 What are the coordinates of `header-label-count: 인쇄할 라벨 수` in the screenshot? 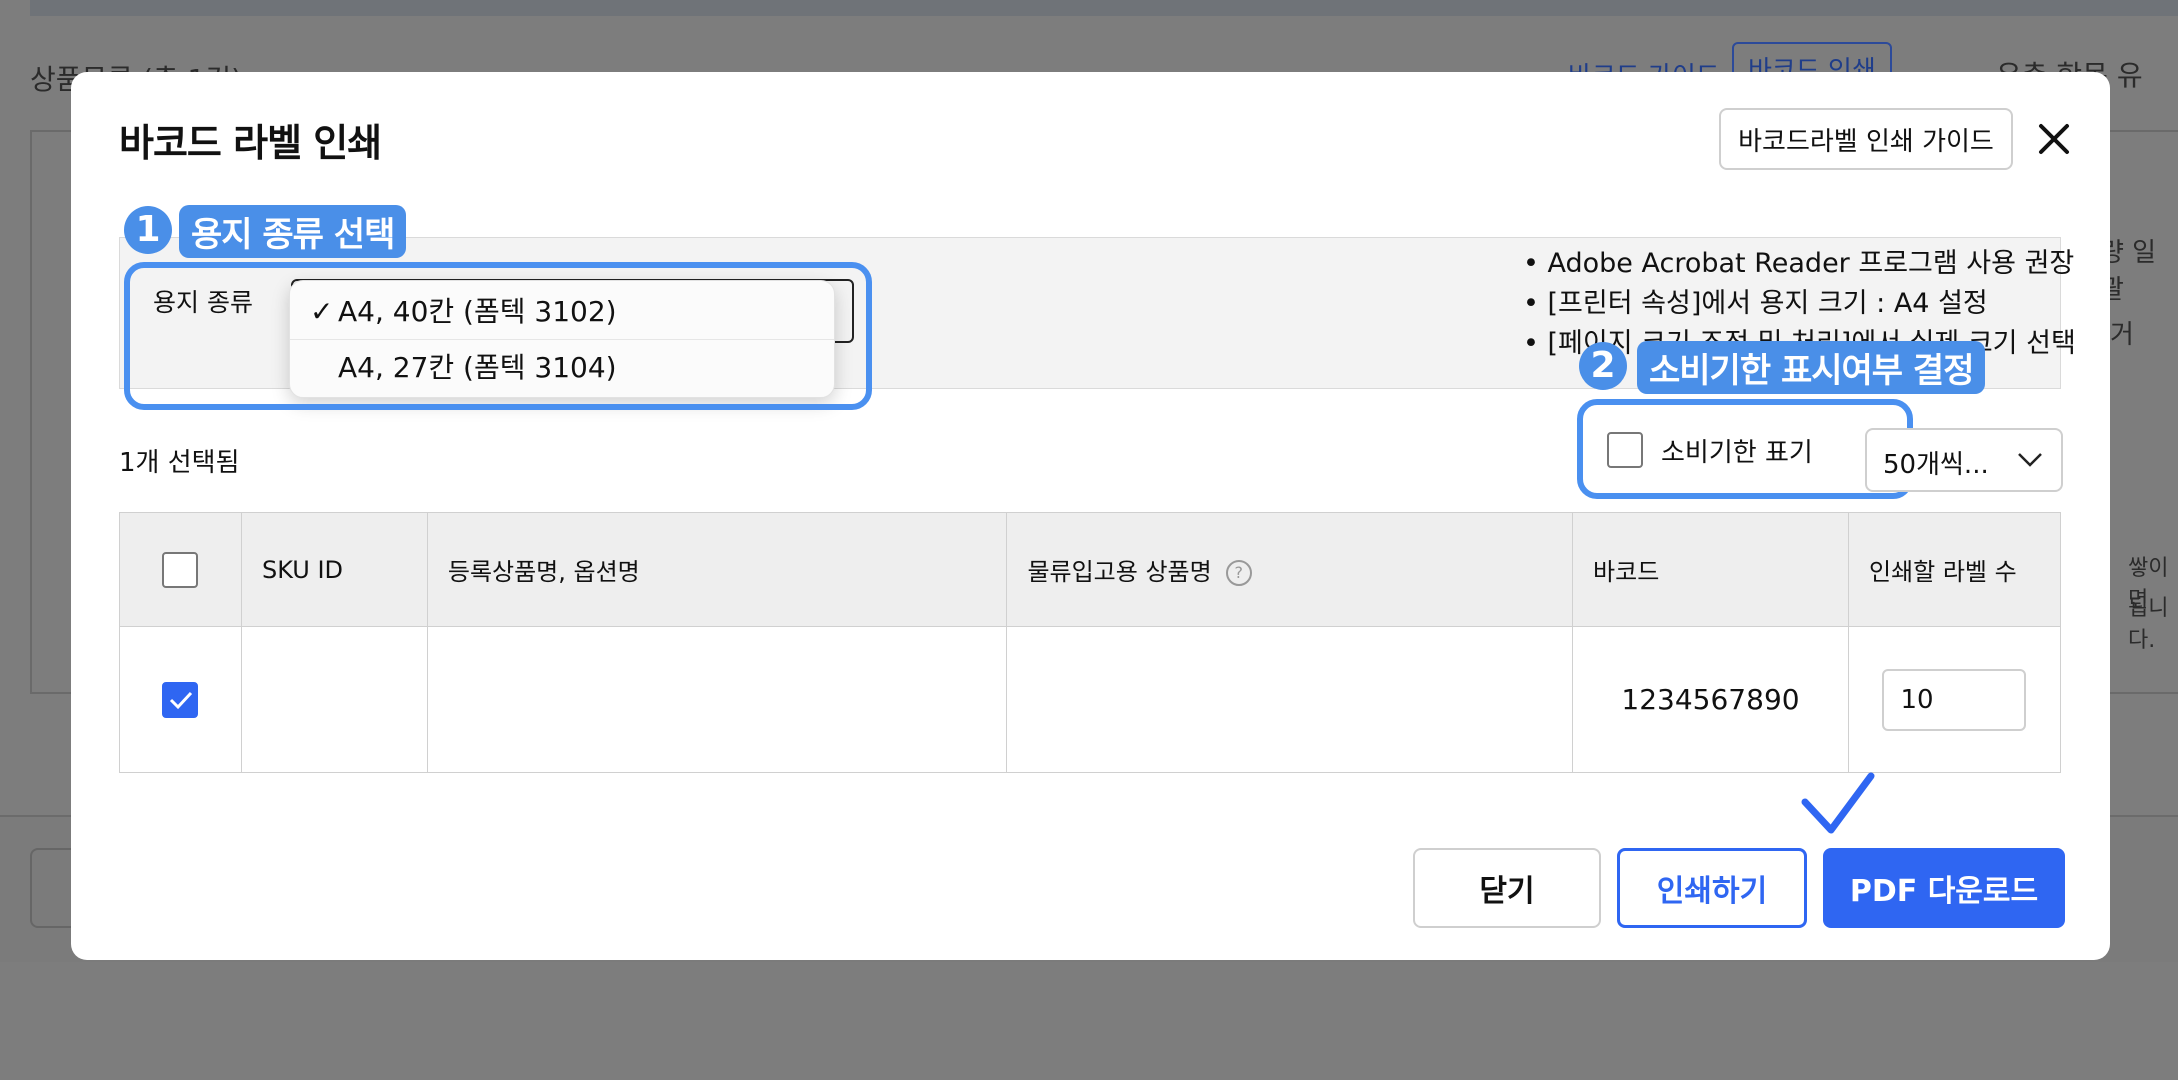 It's located at (1954, 569).